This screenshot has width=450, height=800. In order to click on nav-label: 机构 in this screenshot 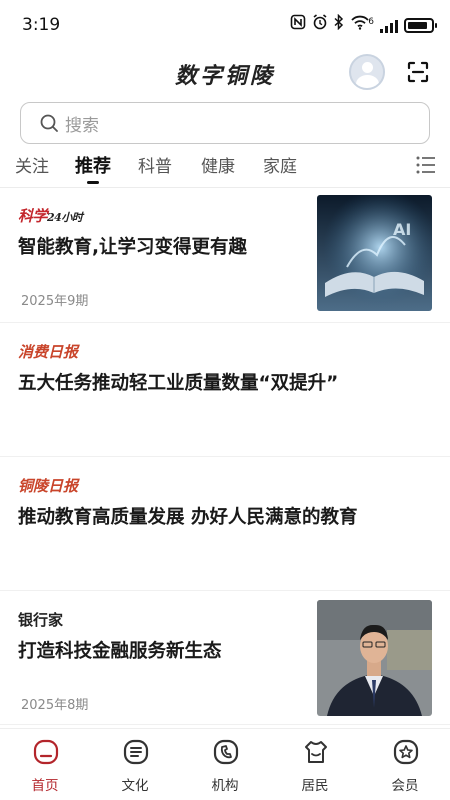, I will do `click(225, 786)`.